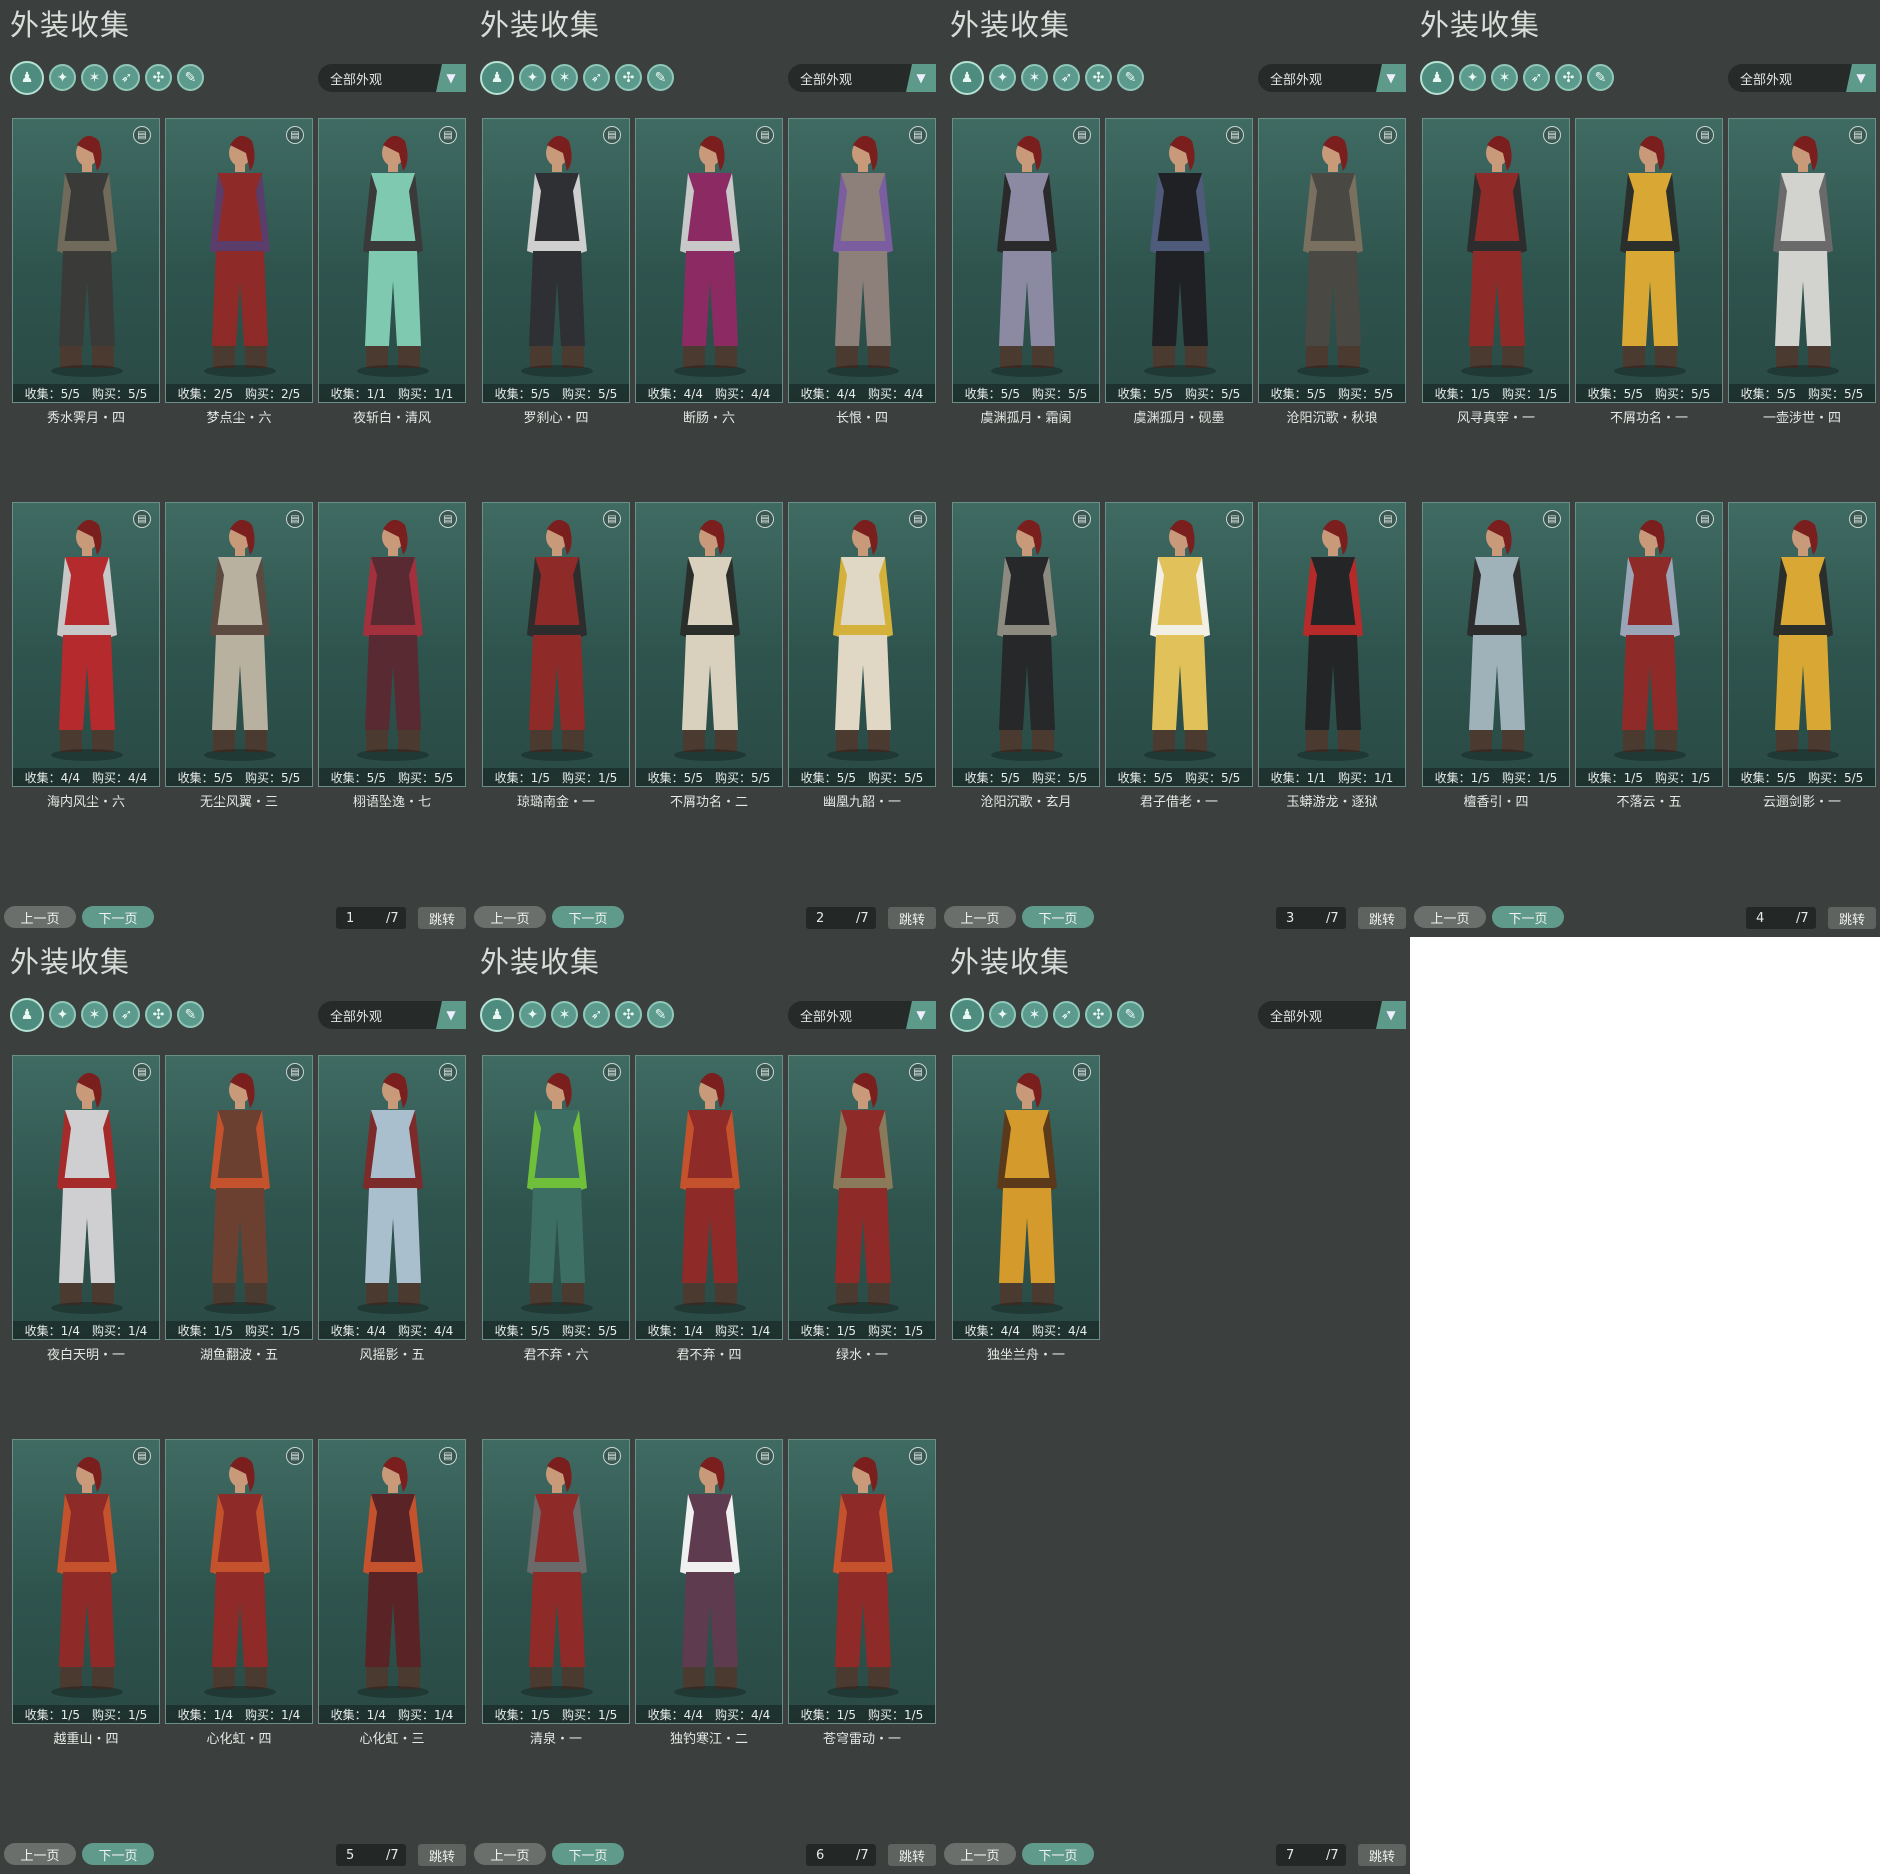 The width and height of the screenshot is (1880, 1874). Describe the element at coordinates (1311, 1855) in the screenshot. I see `page-number-input: 7/7` at that location.